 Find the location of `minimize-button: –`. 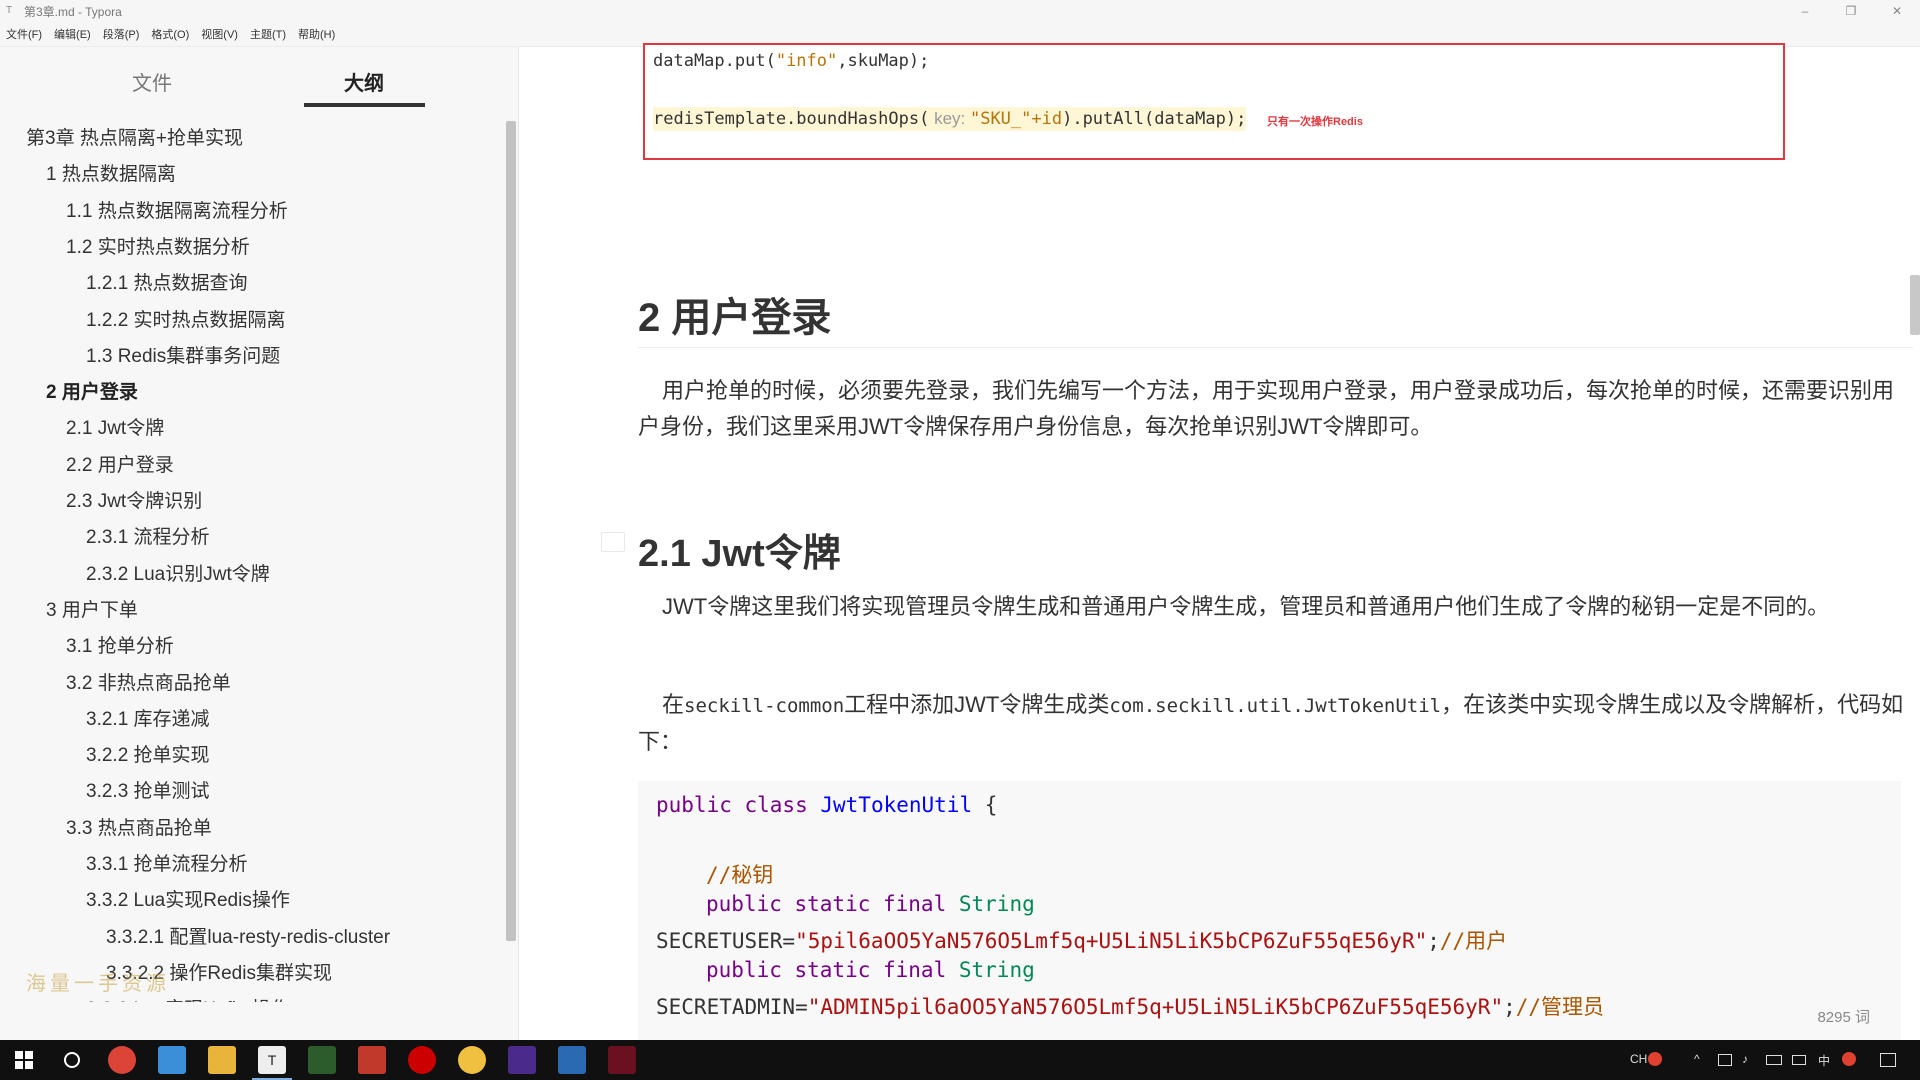

minimize-button: – is located at coordinates (1805, 11).